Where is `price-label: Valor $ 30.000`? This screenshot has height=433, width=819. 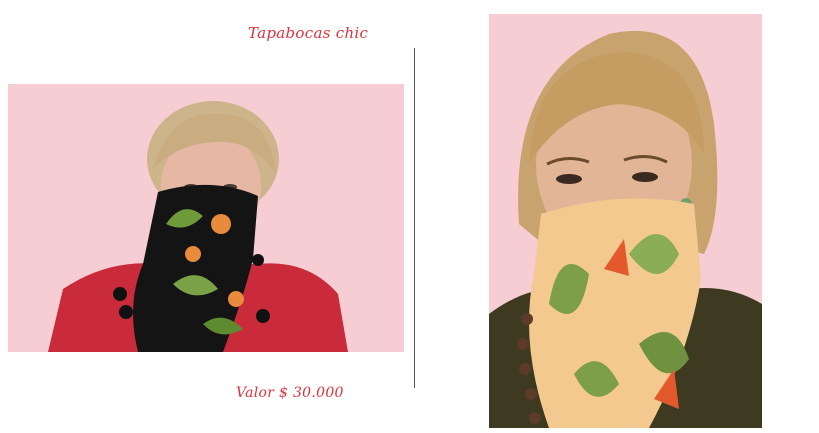
price-label: Valor $ 30.000 is located at coordinates (290, 393).